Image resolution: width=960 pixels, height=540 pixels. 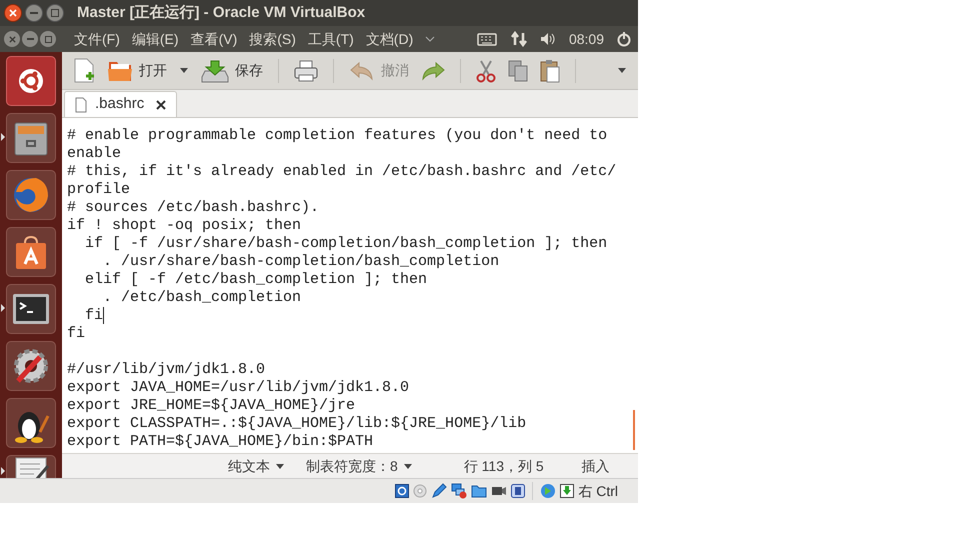 What do you see at coordinates (624, 39) in the screenshot?
I see `power-icon` at bounding box center [624, 39].